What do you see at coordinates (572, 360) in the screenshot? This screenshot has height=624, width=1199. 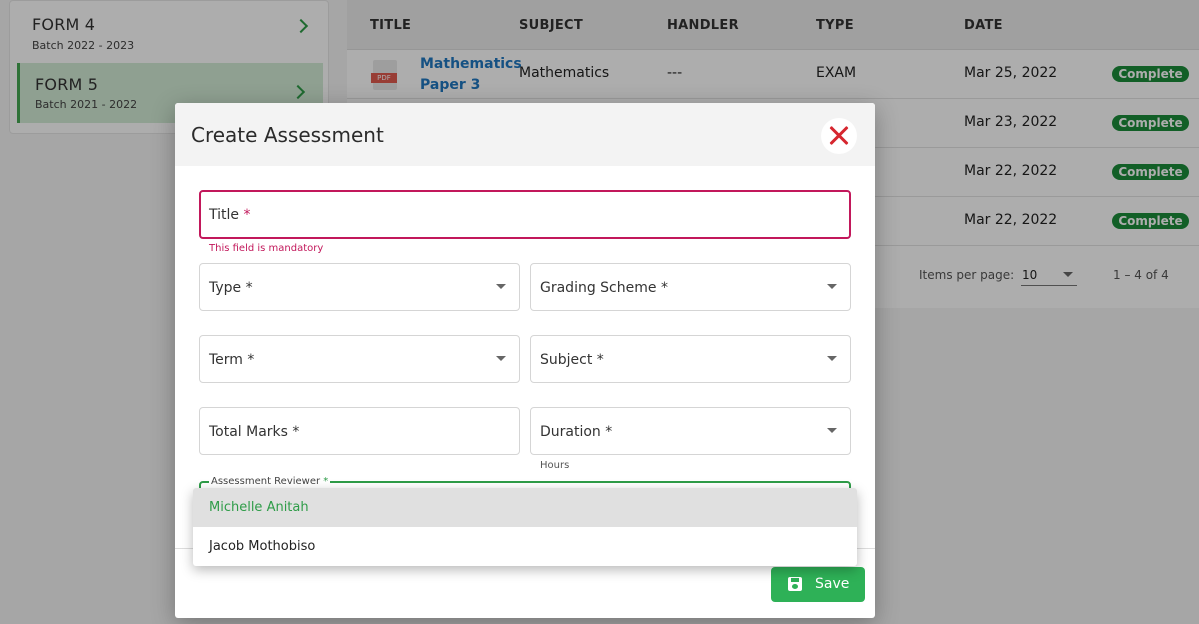 I see `subject-label: Subject *` at bounding box center [572, 360].